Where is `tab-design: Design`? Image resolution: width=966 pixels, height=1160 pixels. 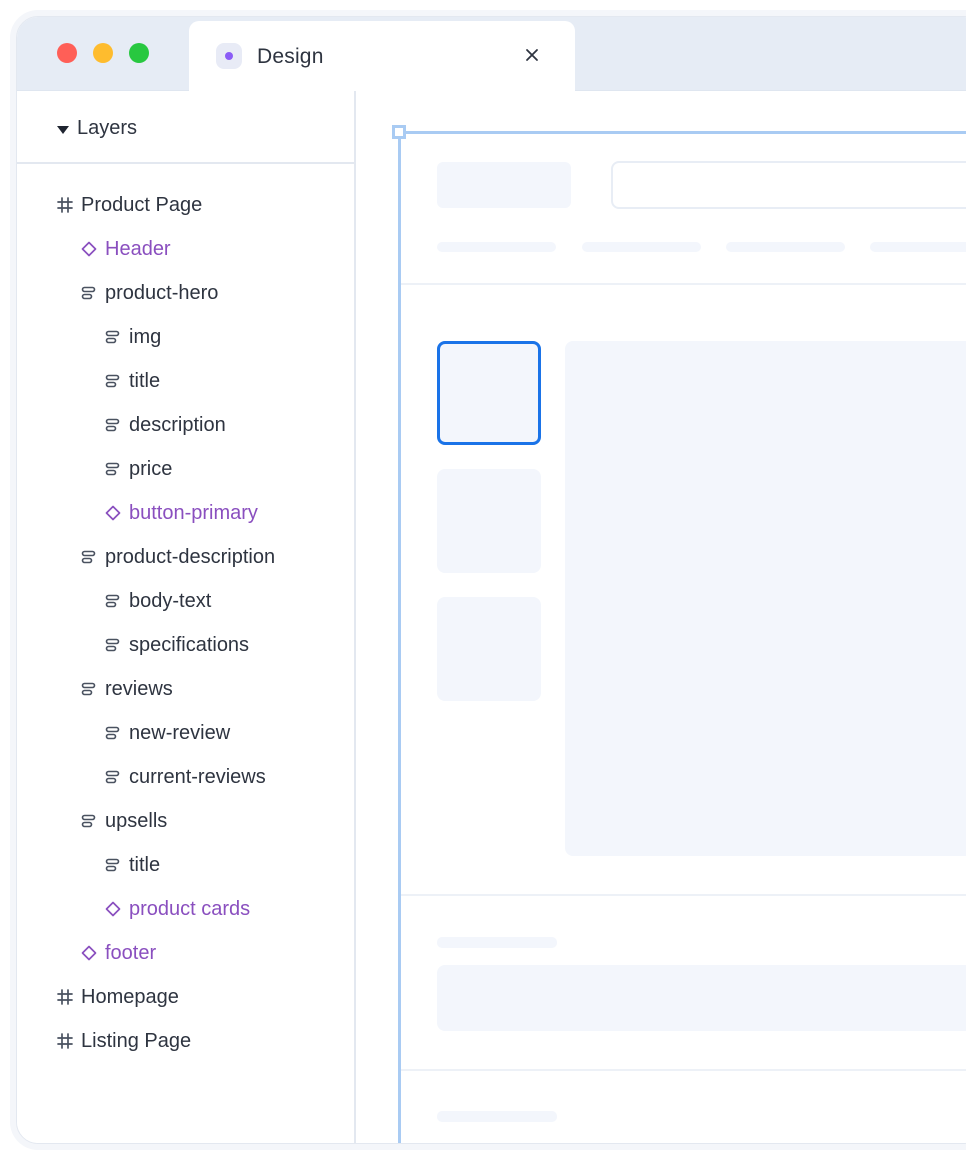 tab-design: Design is located at coordinates (382, 56).